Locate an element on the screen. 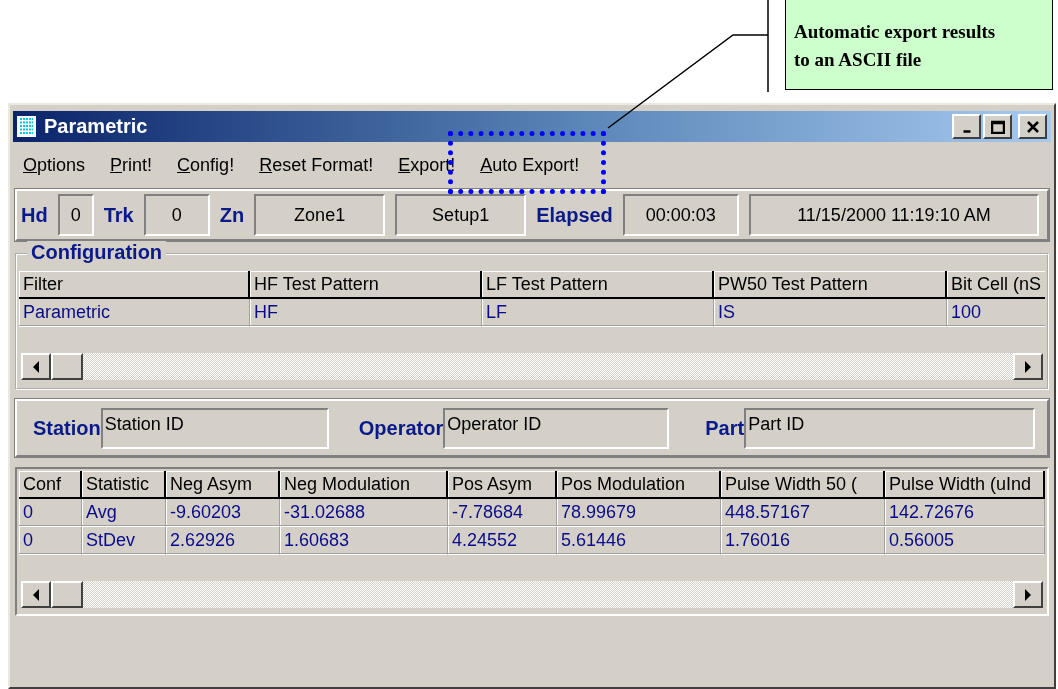  column-header: Statistic is located at coordinates (124, 485).